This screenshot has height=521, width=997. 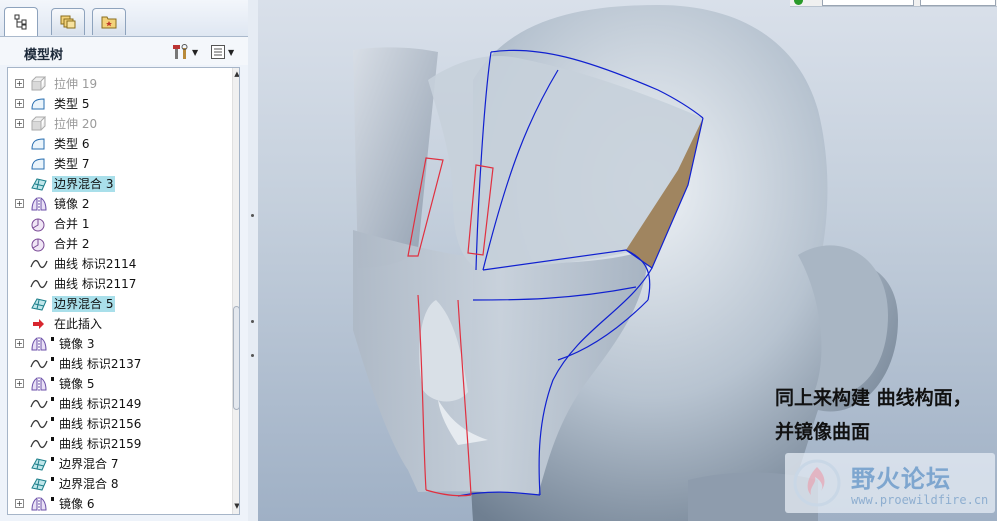 I want to click on tree-item-label: 曲线 标识2114, so click(x=95, y=264).